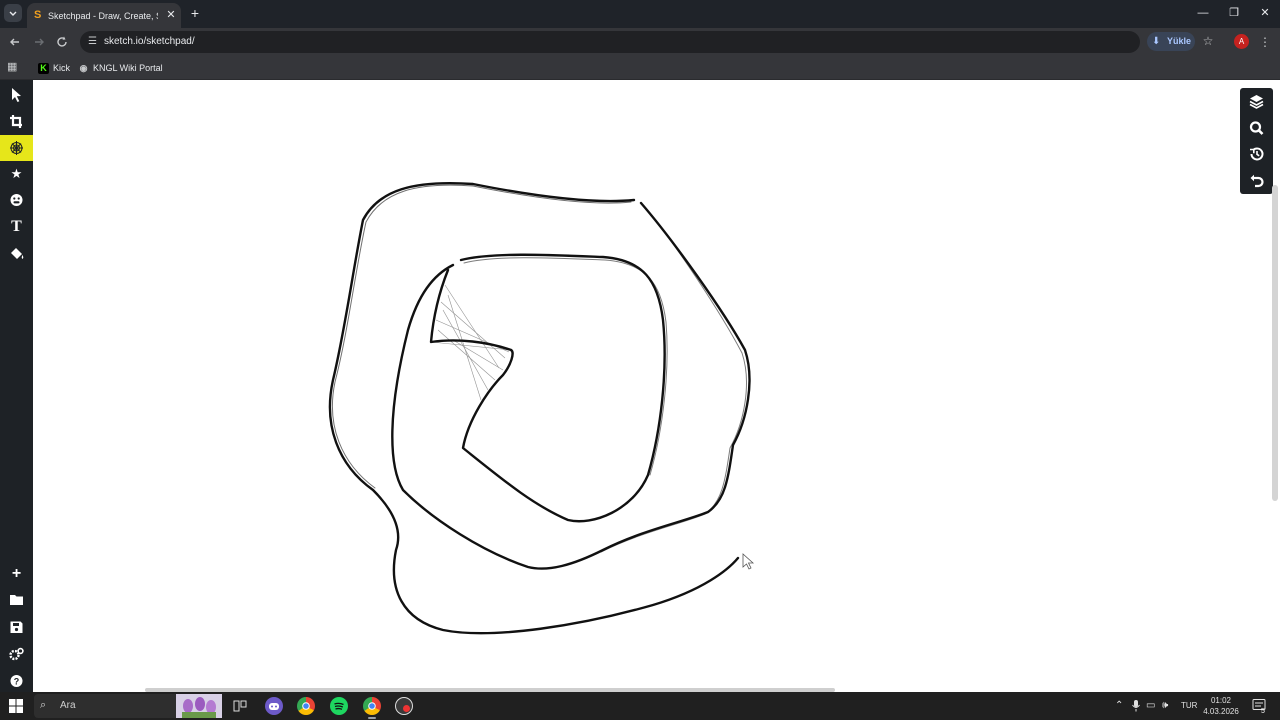  I want to click on brush-tool, so click(16, 148).